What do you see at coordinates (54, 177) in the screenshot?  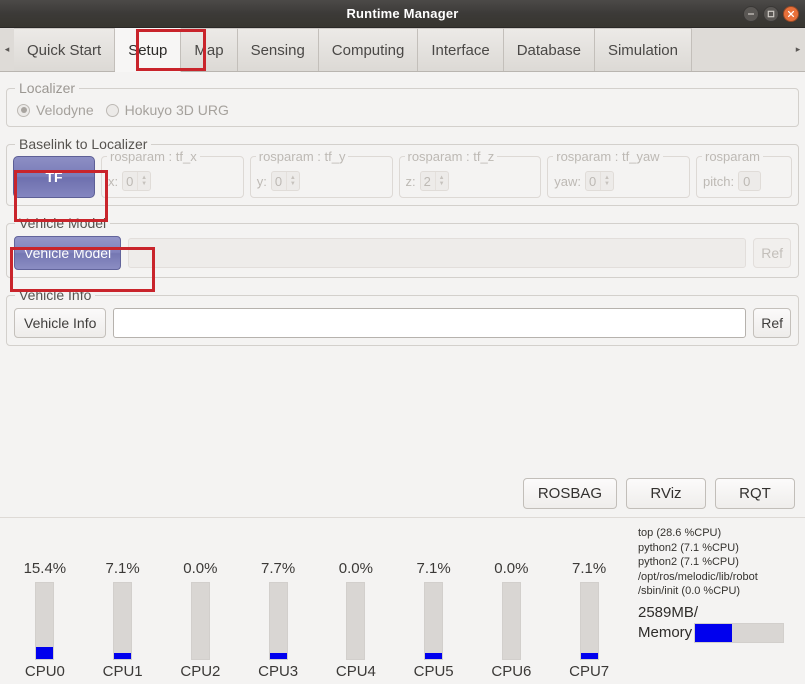 I see `tf-button: TF` at bounding box center [54, 177].